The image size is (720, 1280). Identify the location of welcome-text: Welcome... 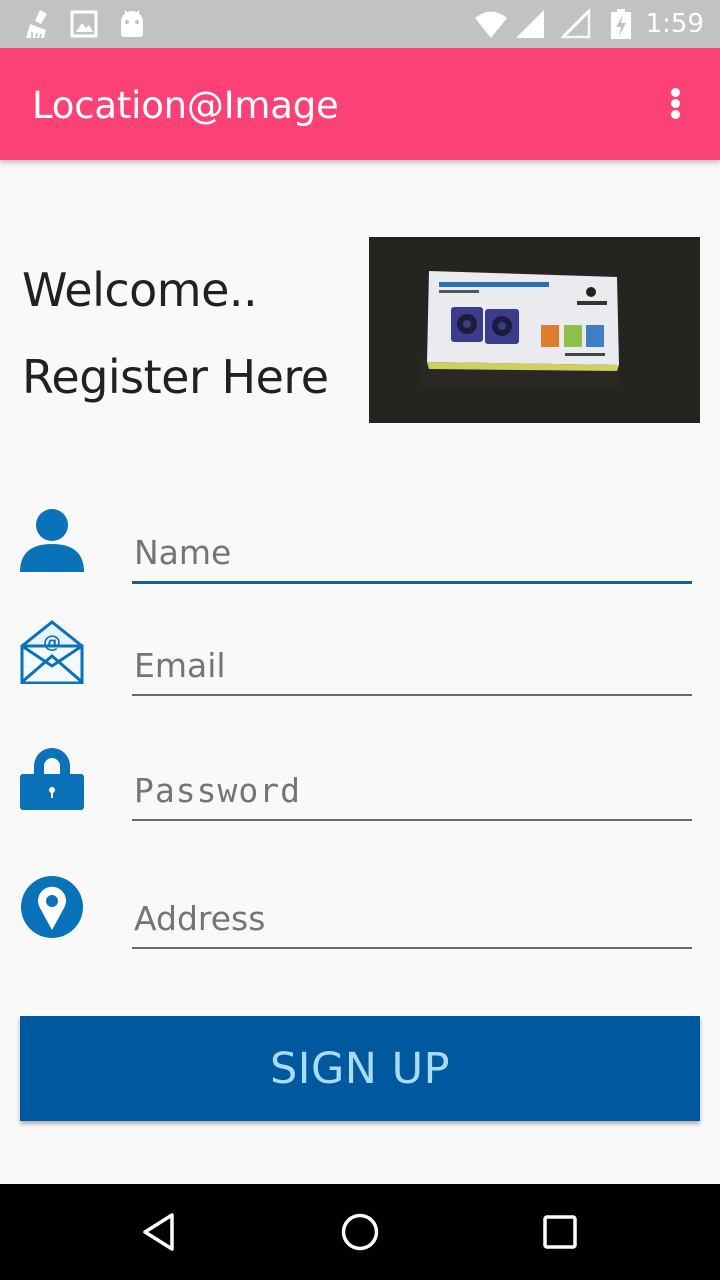
(140, 290).